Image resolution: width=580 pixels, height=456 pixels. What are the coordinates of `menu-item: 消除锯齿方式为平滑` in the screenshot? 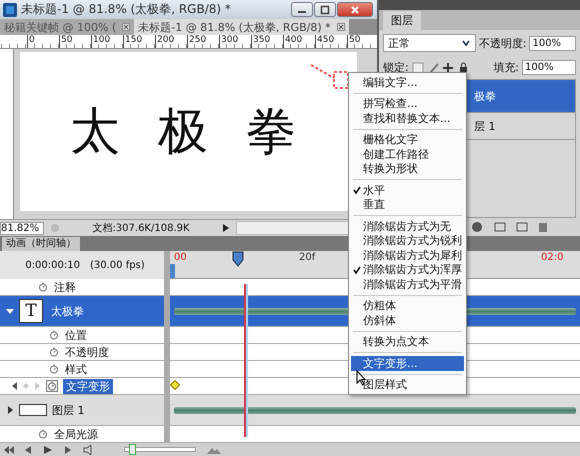 It's located at (407, 284).